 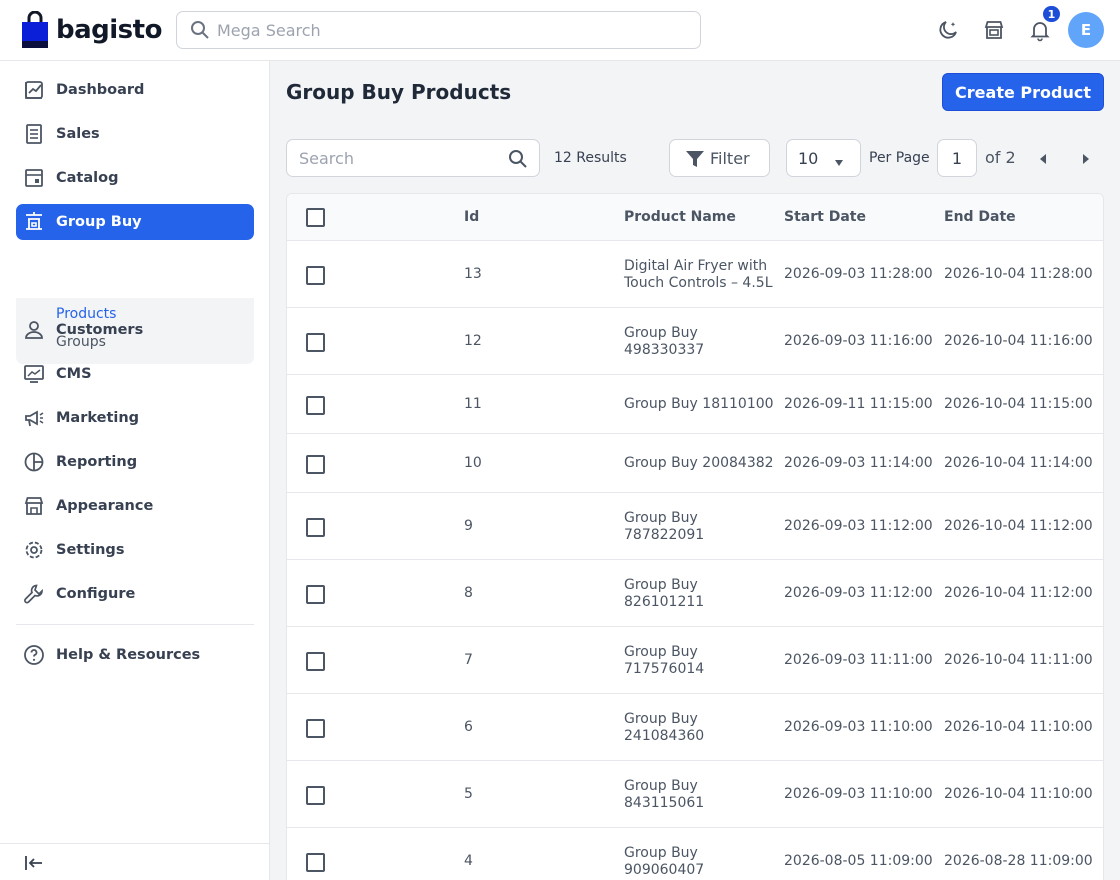 What do you see at coordinates (468, 727) in the screenshot?
I see `cell-id: 6` at bounding box center [468, 727].